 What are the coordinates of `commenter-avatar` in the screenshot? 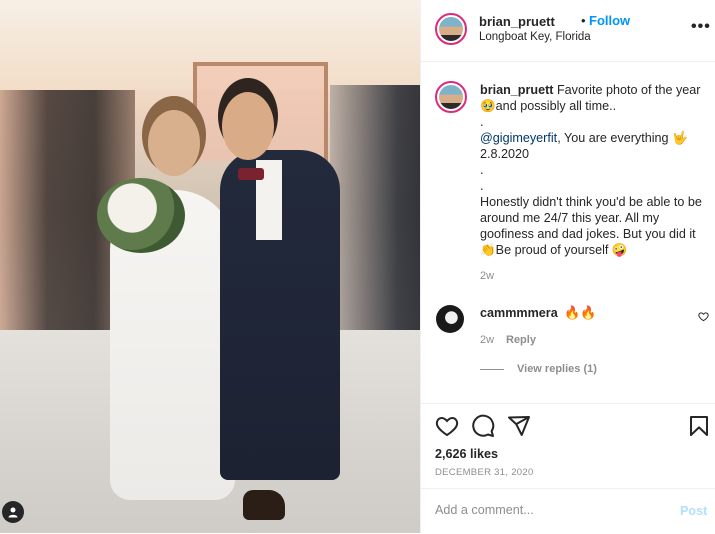 It's located at (450, 319).